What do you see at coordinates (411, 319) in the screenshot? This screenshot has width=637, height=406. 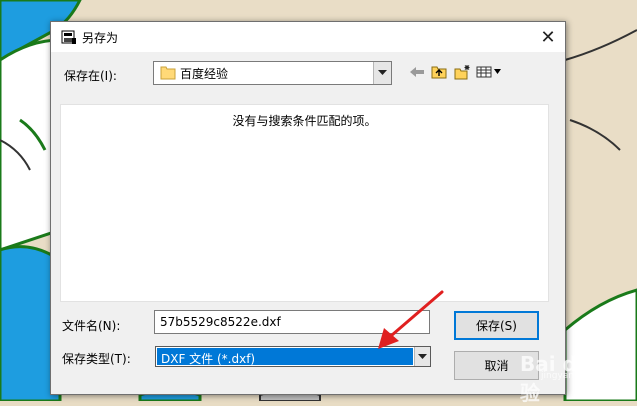 I see `annotation-arrow-icon` at bounding box center [411, 319].